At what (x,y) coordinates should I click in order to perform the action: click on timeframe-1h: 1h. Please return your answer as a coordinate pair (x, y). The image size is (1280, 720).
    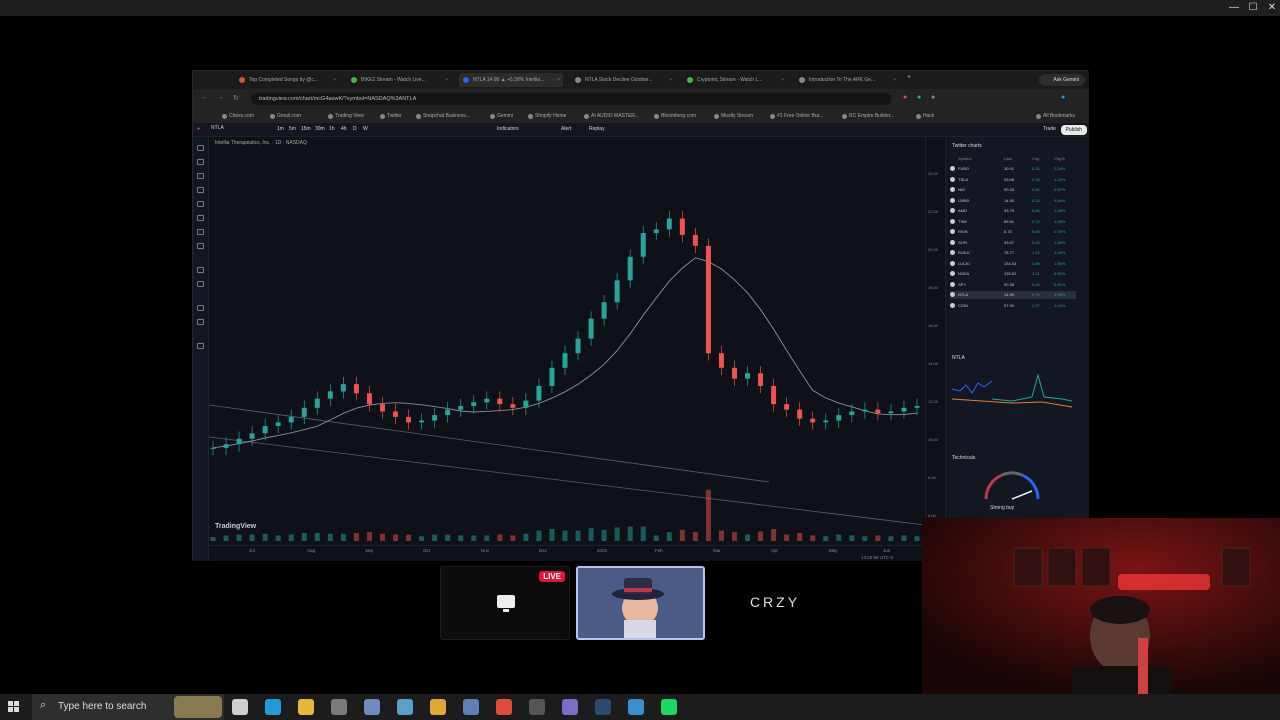
    Looking at the image, I should click on (332, 129).